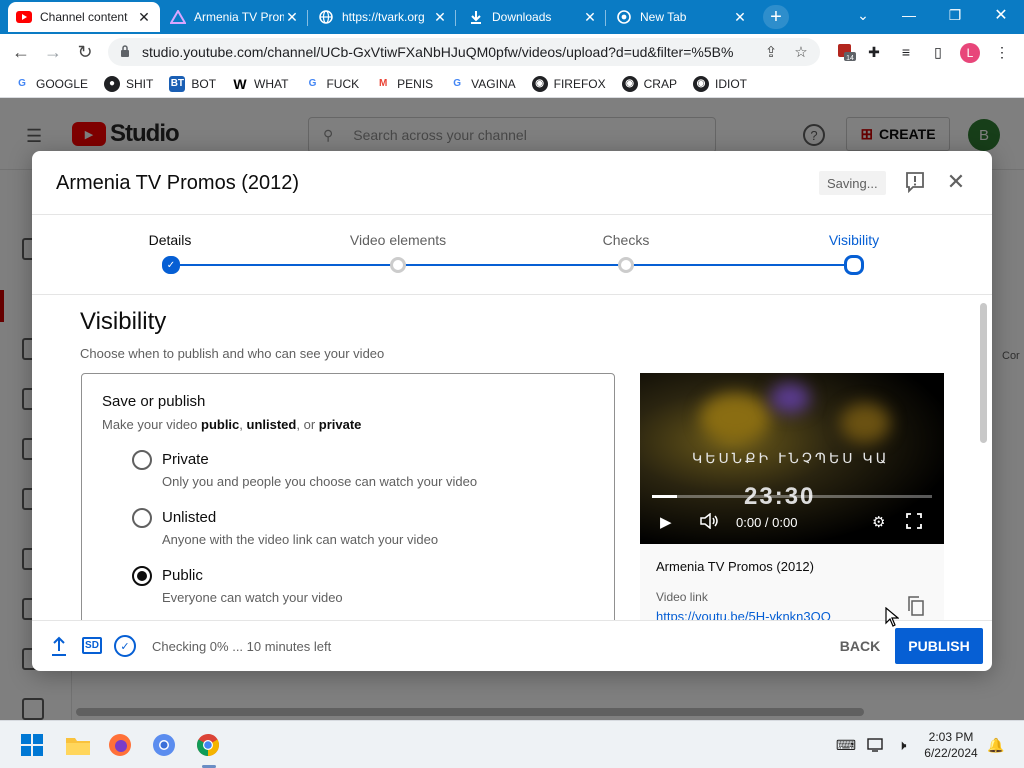 Image resolution: width=1024 pixels, height=768 pixels. Describe the element at coordinates (177, 83) in the screenshot. I see `bt-icon: BT` at that location.